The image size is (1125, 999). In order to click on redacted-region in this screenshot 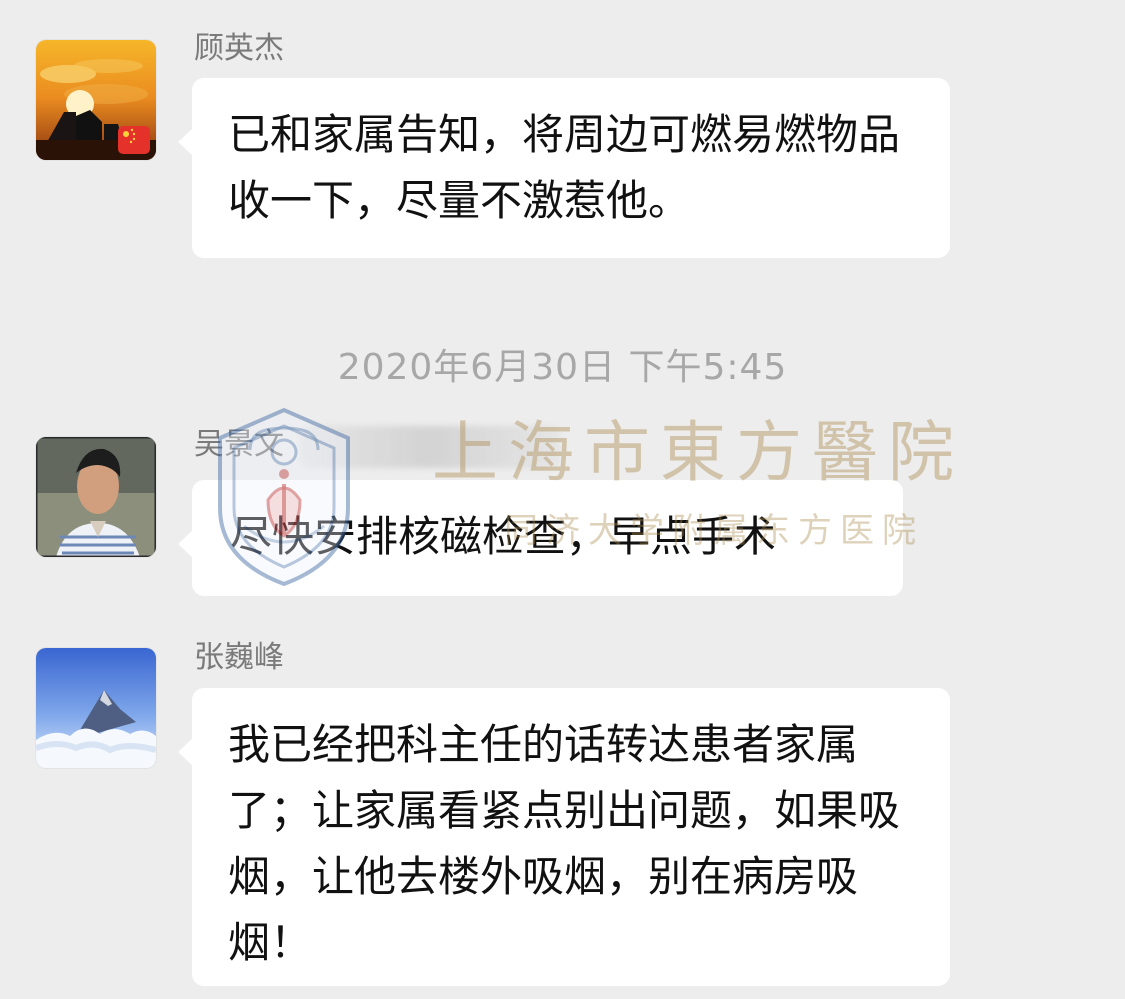, I will do `click(430, 447)`.